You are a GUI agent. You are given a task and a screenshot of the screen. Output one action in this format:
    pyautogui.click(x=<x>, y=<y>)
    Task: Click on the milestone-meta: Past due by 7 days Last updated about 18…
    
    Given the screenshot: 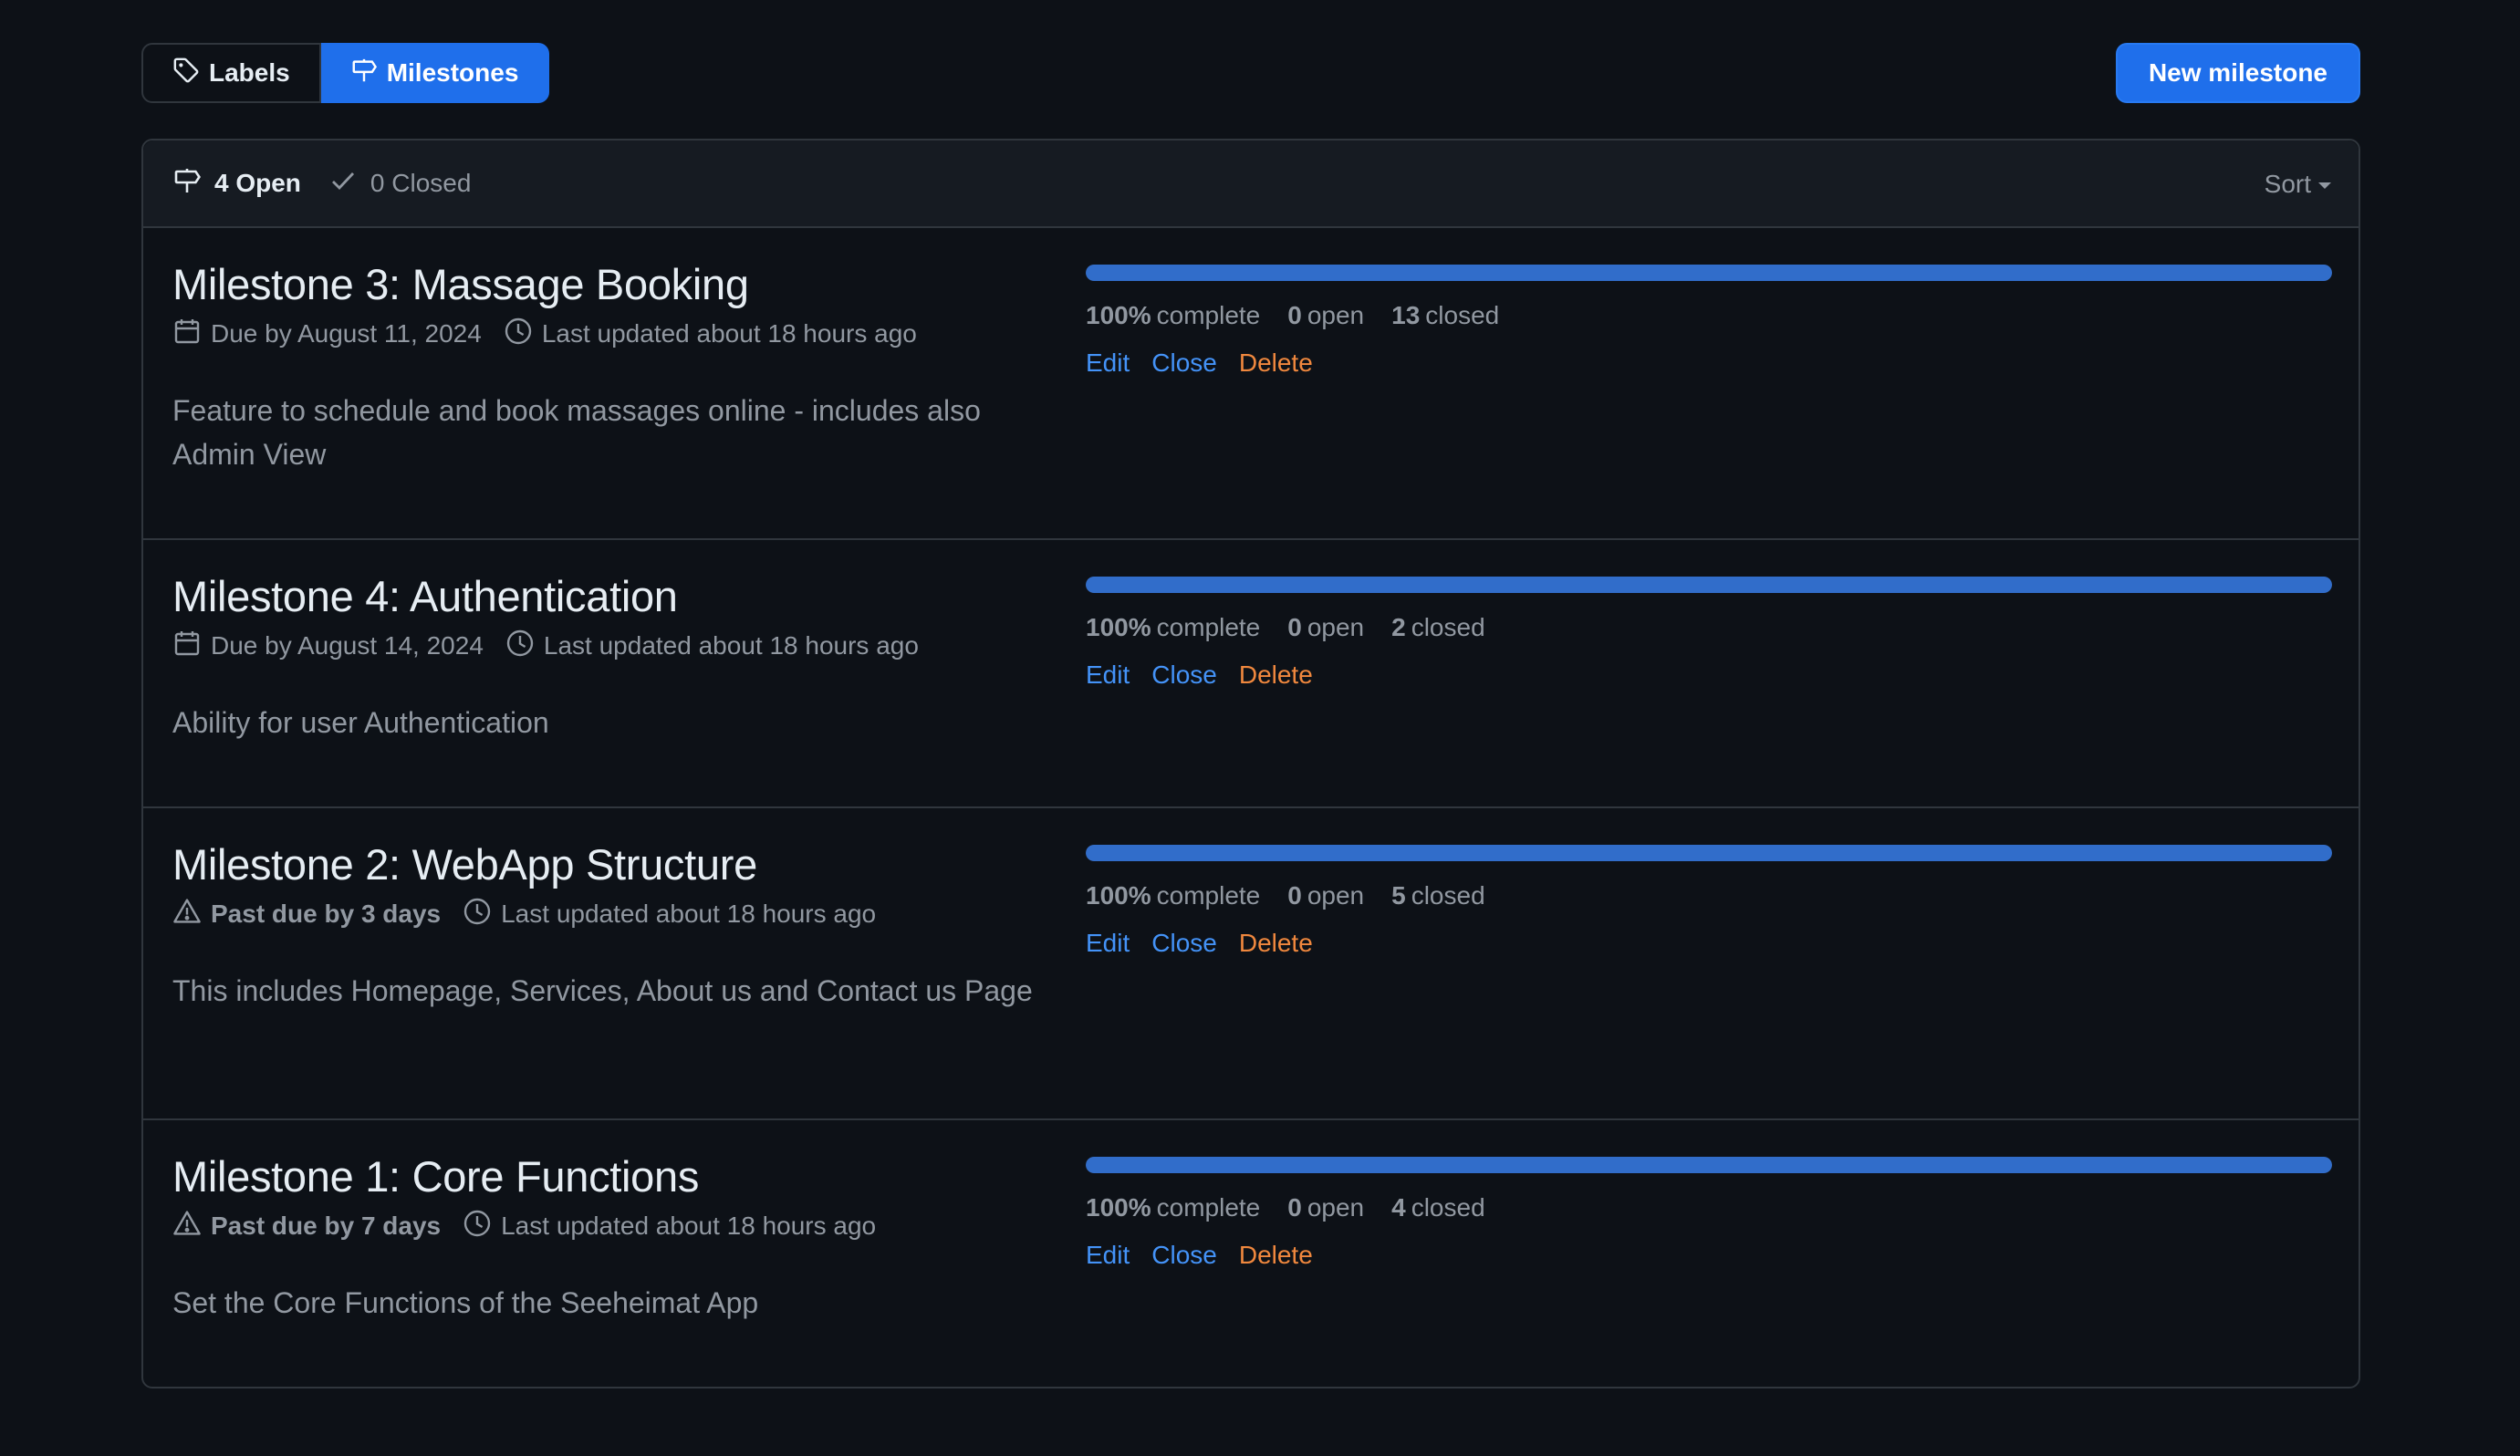 What is the action you would take?
    pyautogui.click(x=610, y=1226)
    